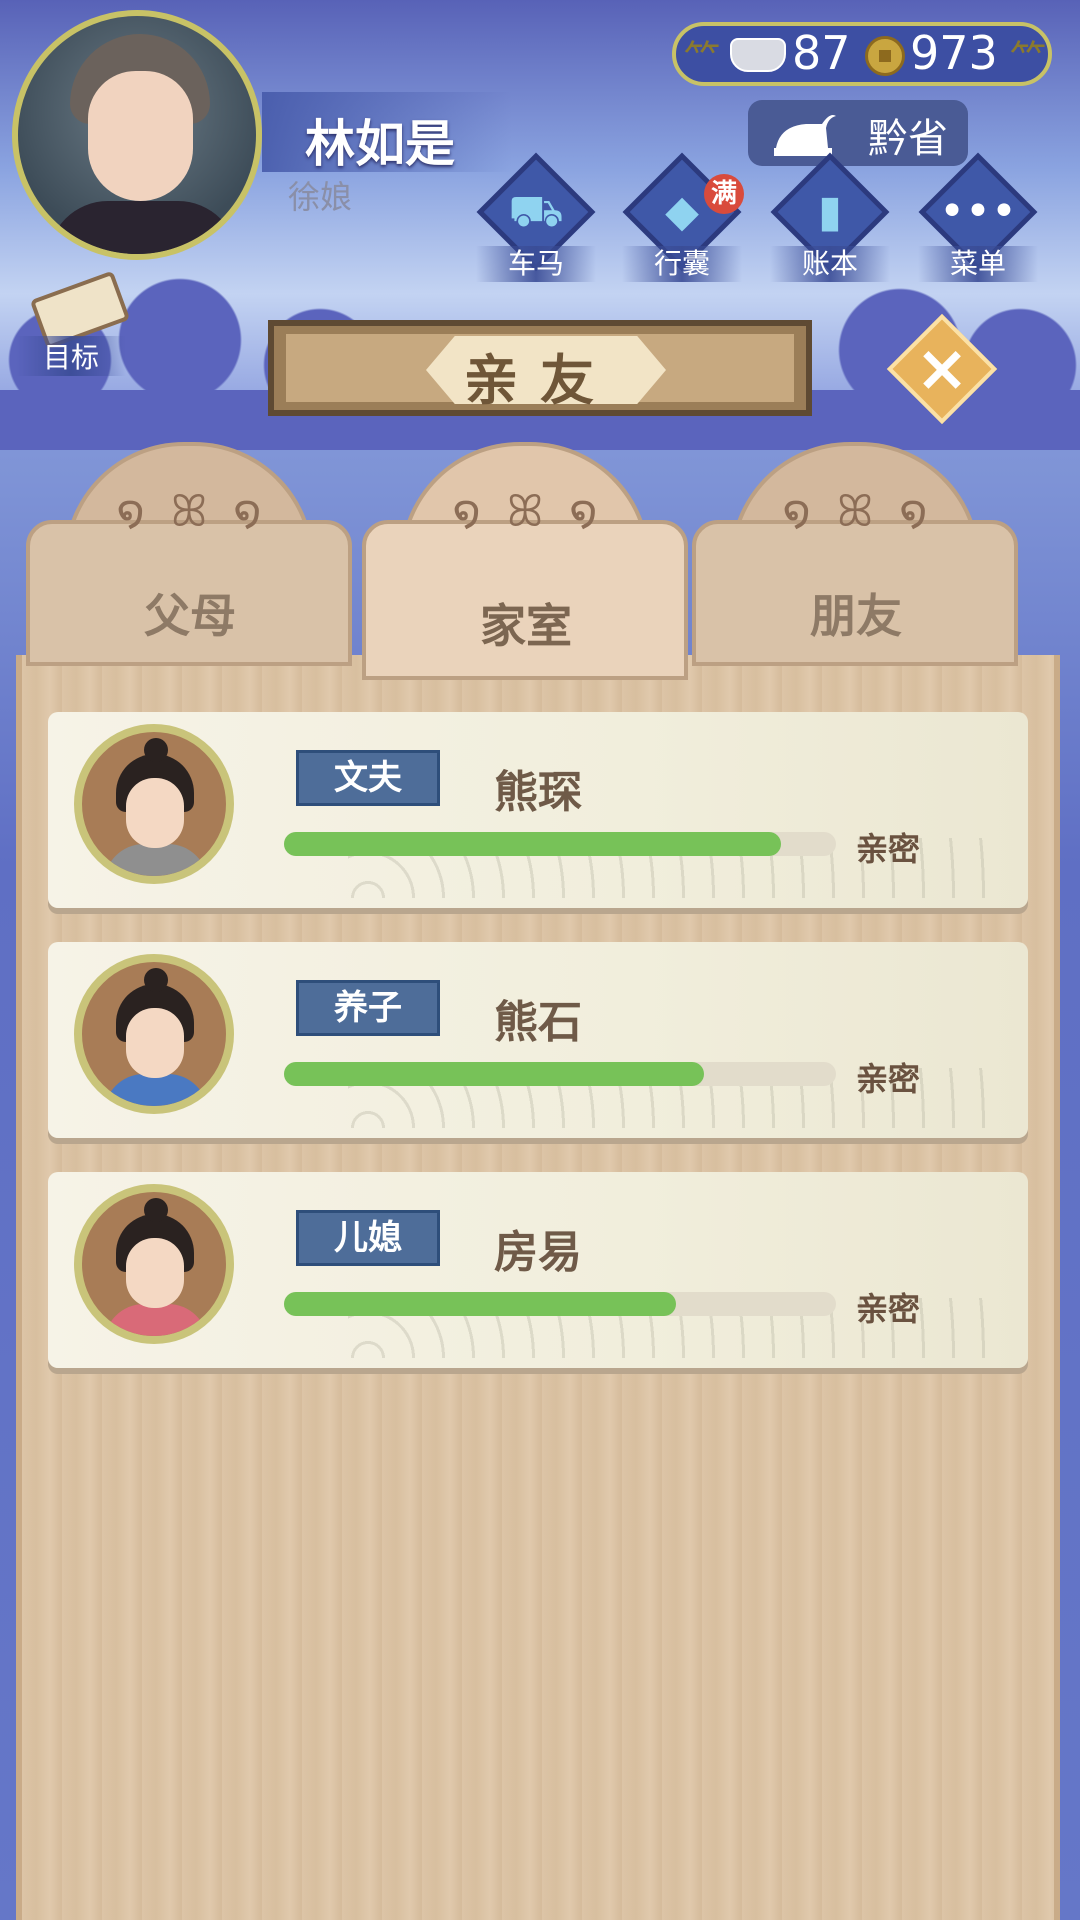 This screenshot has width=1080, height=1920. What do you see at coordinates (71, 356) in the screenshot?
I see `goal-label: 目标` at bounding box center [71, 356].